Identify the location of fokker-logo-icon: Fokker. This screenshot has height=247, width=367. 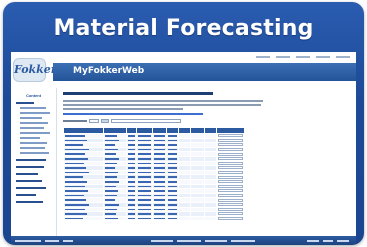
(35, 70).